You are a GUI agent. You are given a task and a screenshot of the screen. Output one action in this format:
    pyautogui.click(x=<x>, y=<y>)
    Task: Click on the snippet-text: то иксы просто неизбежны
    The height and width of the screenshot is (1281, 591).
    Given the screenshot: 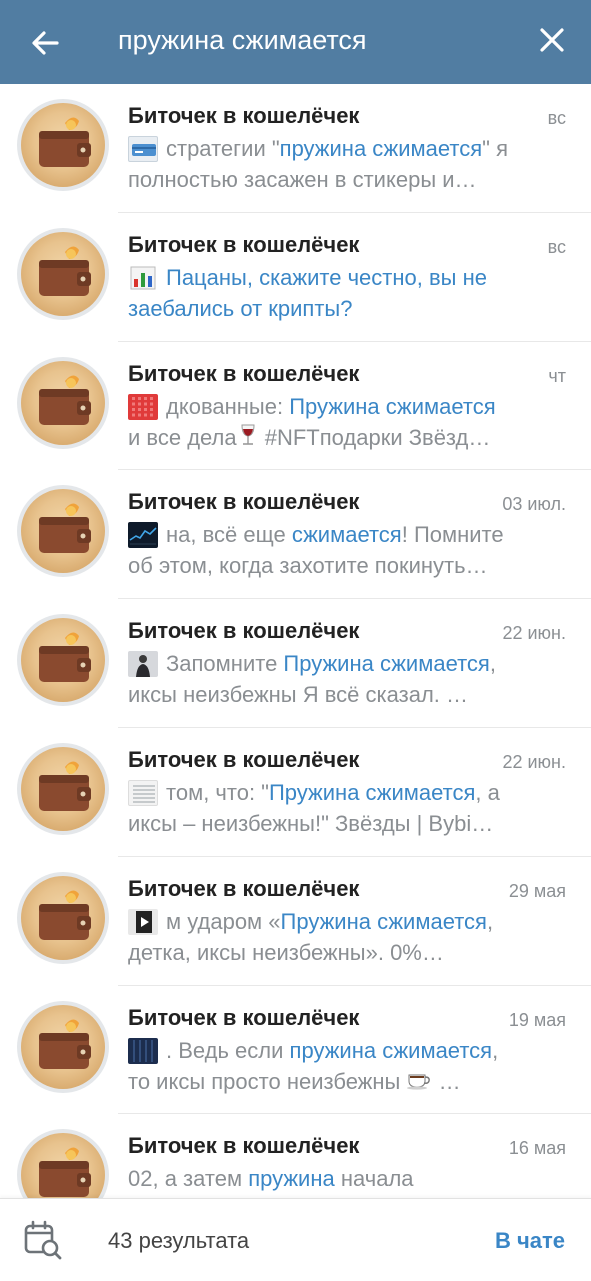 What is the action you would take?
    pyautogui.click(x=267, y=1081)
    